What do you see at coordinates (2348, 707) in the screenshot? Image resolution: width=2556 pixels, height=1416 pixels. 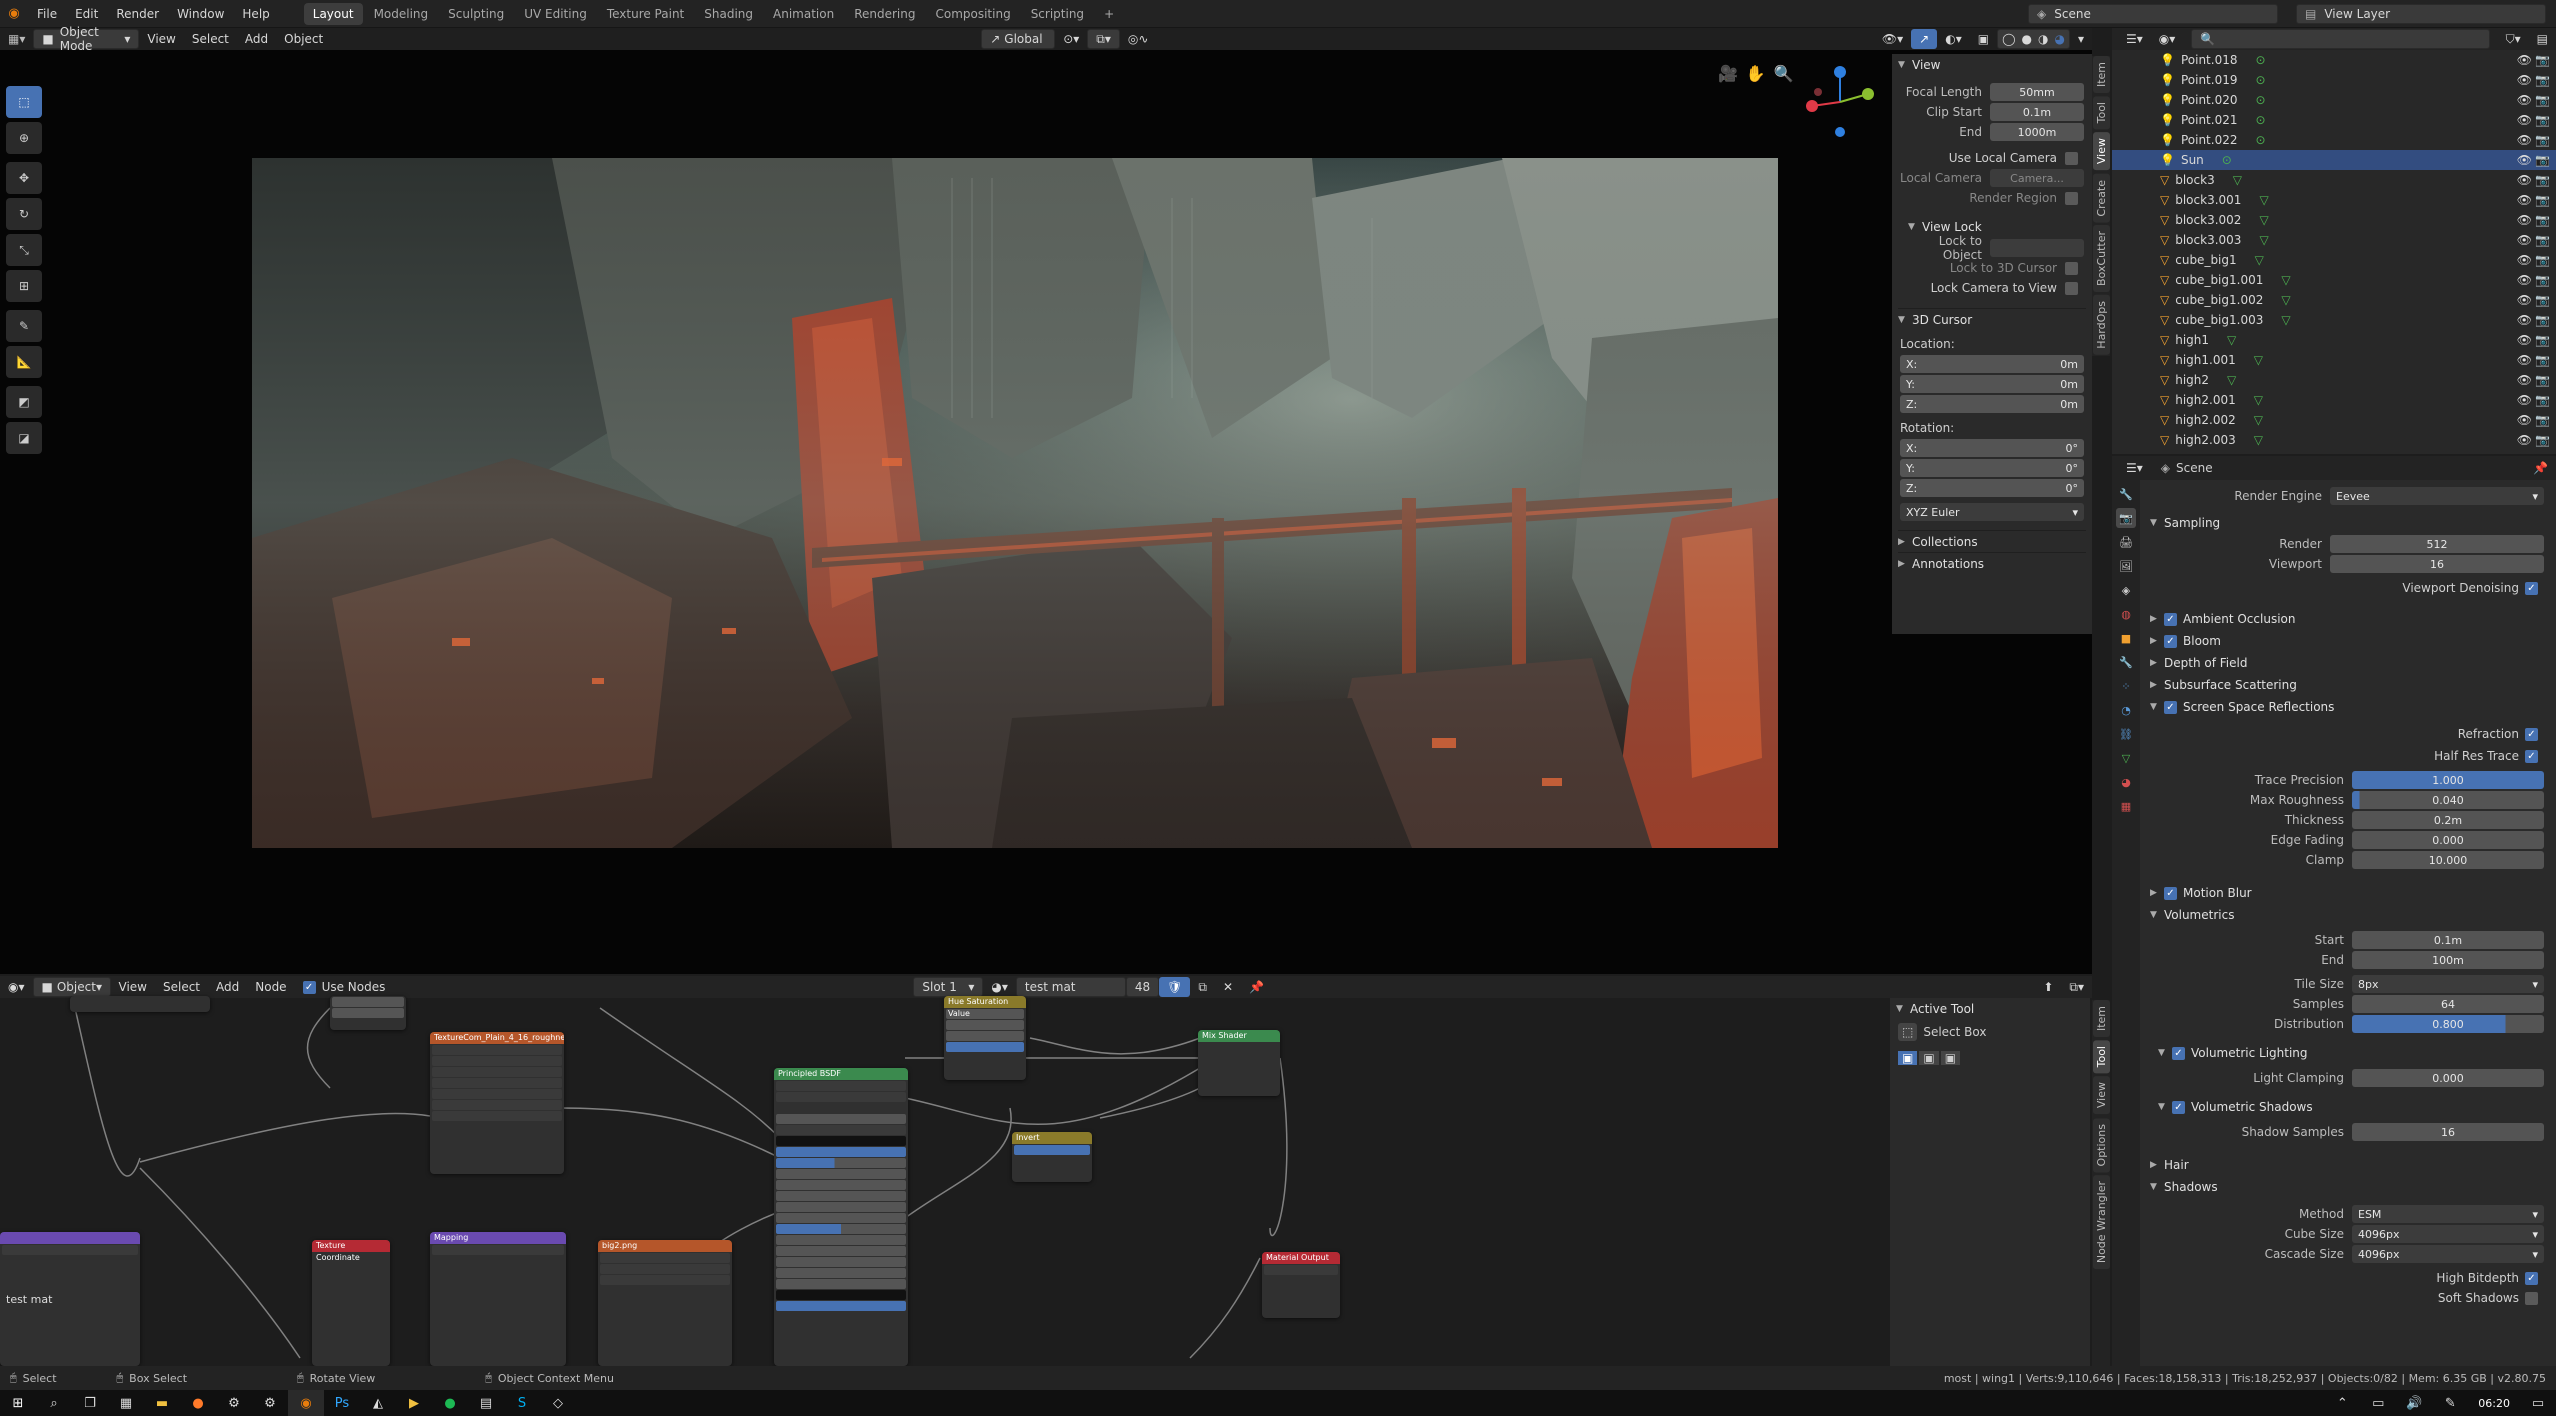 I see `ssr-header: ▼ ✓ Screen Space Reflections` at bounding box center [2348, 707].